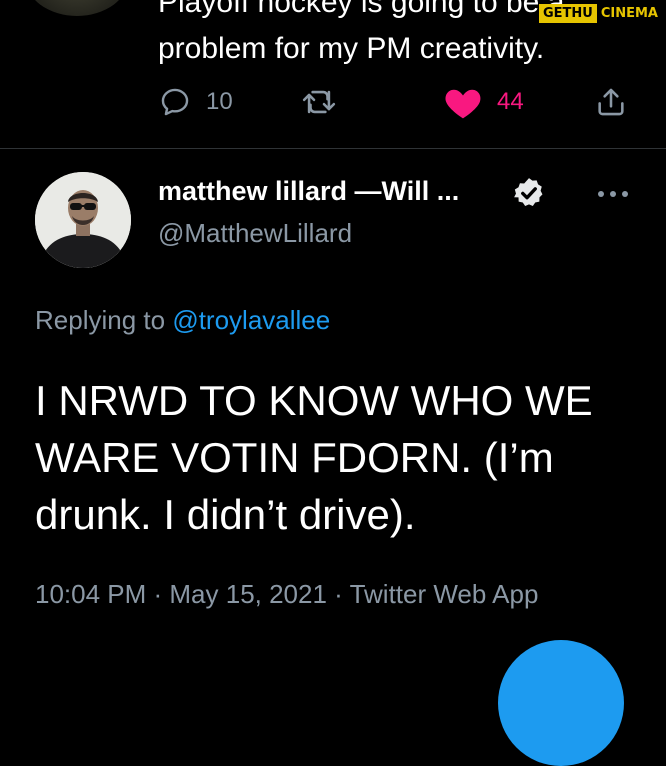 The width and height of the screenshot is (666, 766). I want to click on compose-tweet-button, so click(561, 703).